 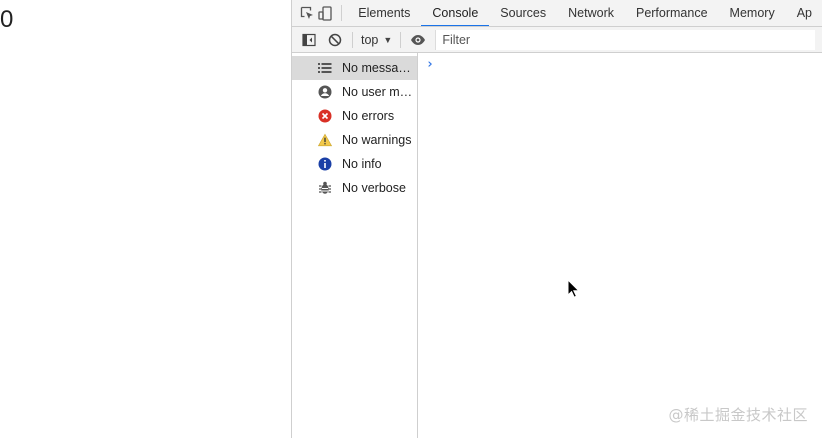 I want to click on tab-application: Ap, so click(x=804, y=13).